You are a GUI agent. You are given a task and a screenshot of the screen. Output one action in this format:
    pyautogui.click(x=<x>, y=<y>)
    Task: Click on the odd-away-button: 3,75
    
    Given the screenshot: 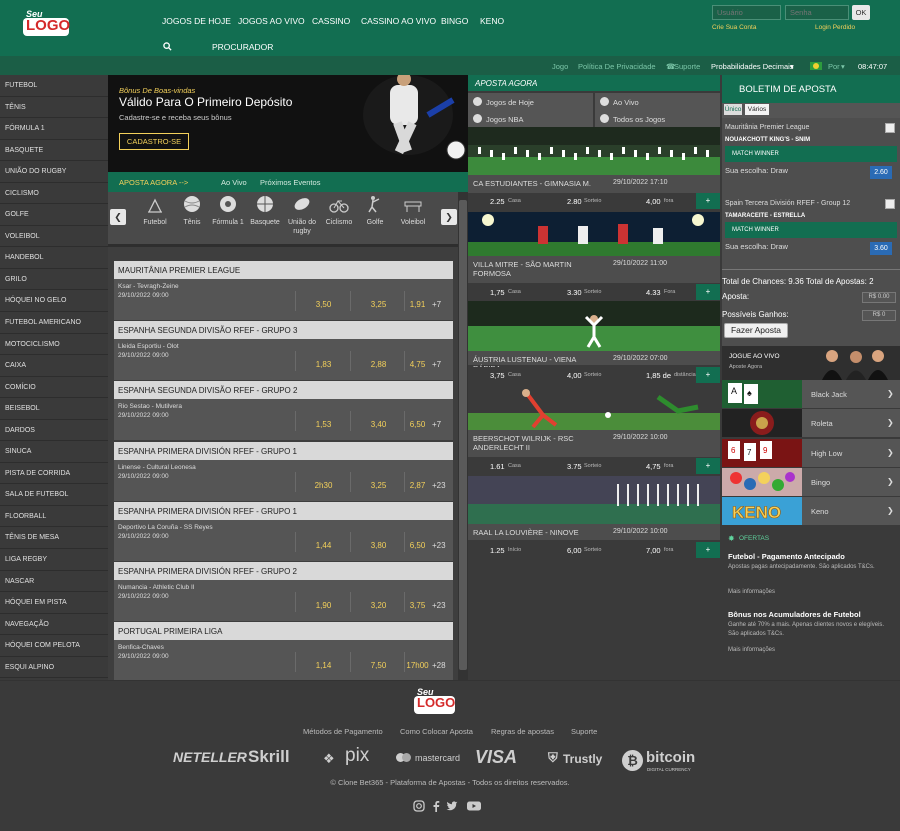 What is the action you would take?
    pyautogui.click(x=417, y=602)
    